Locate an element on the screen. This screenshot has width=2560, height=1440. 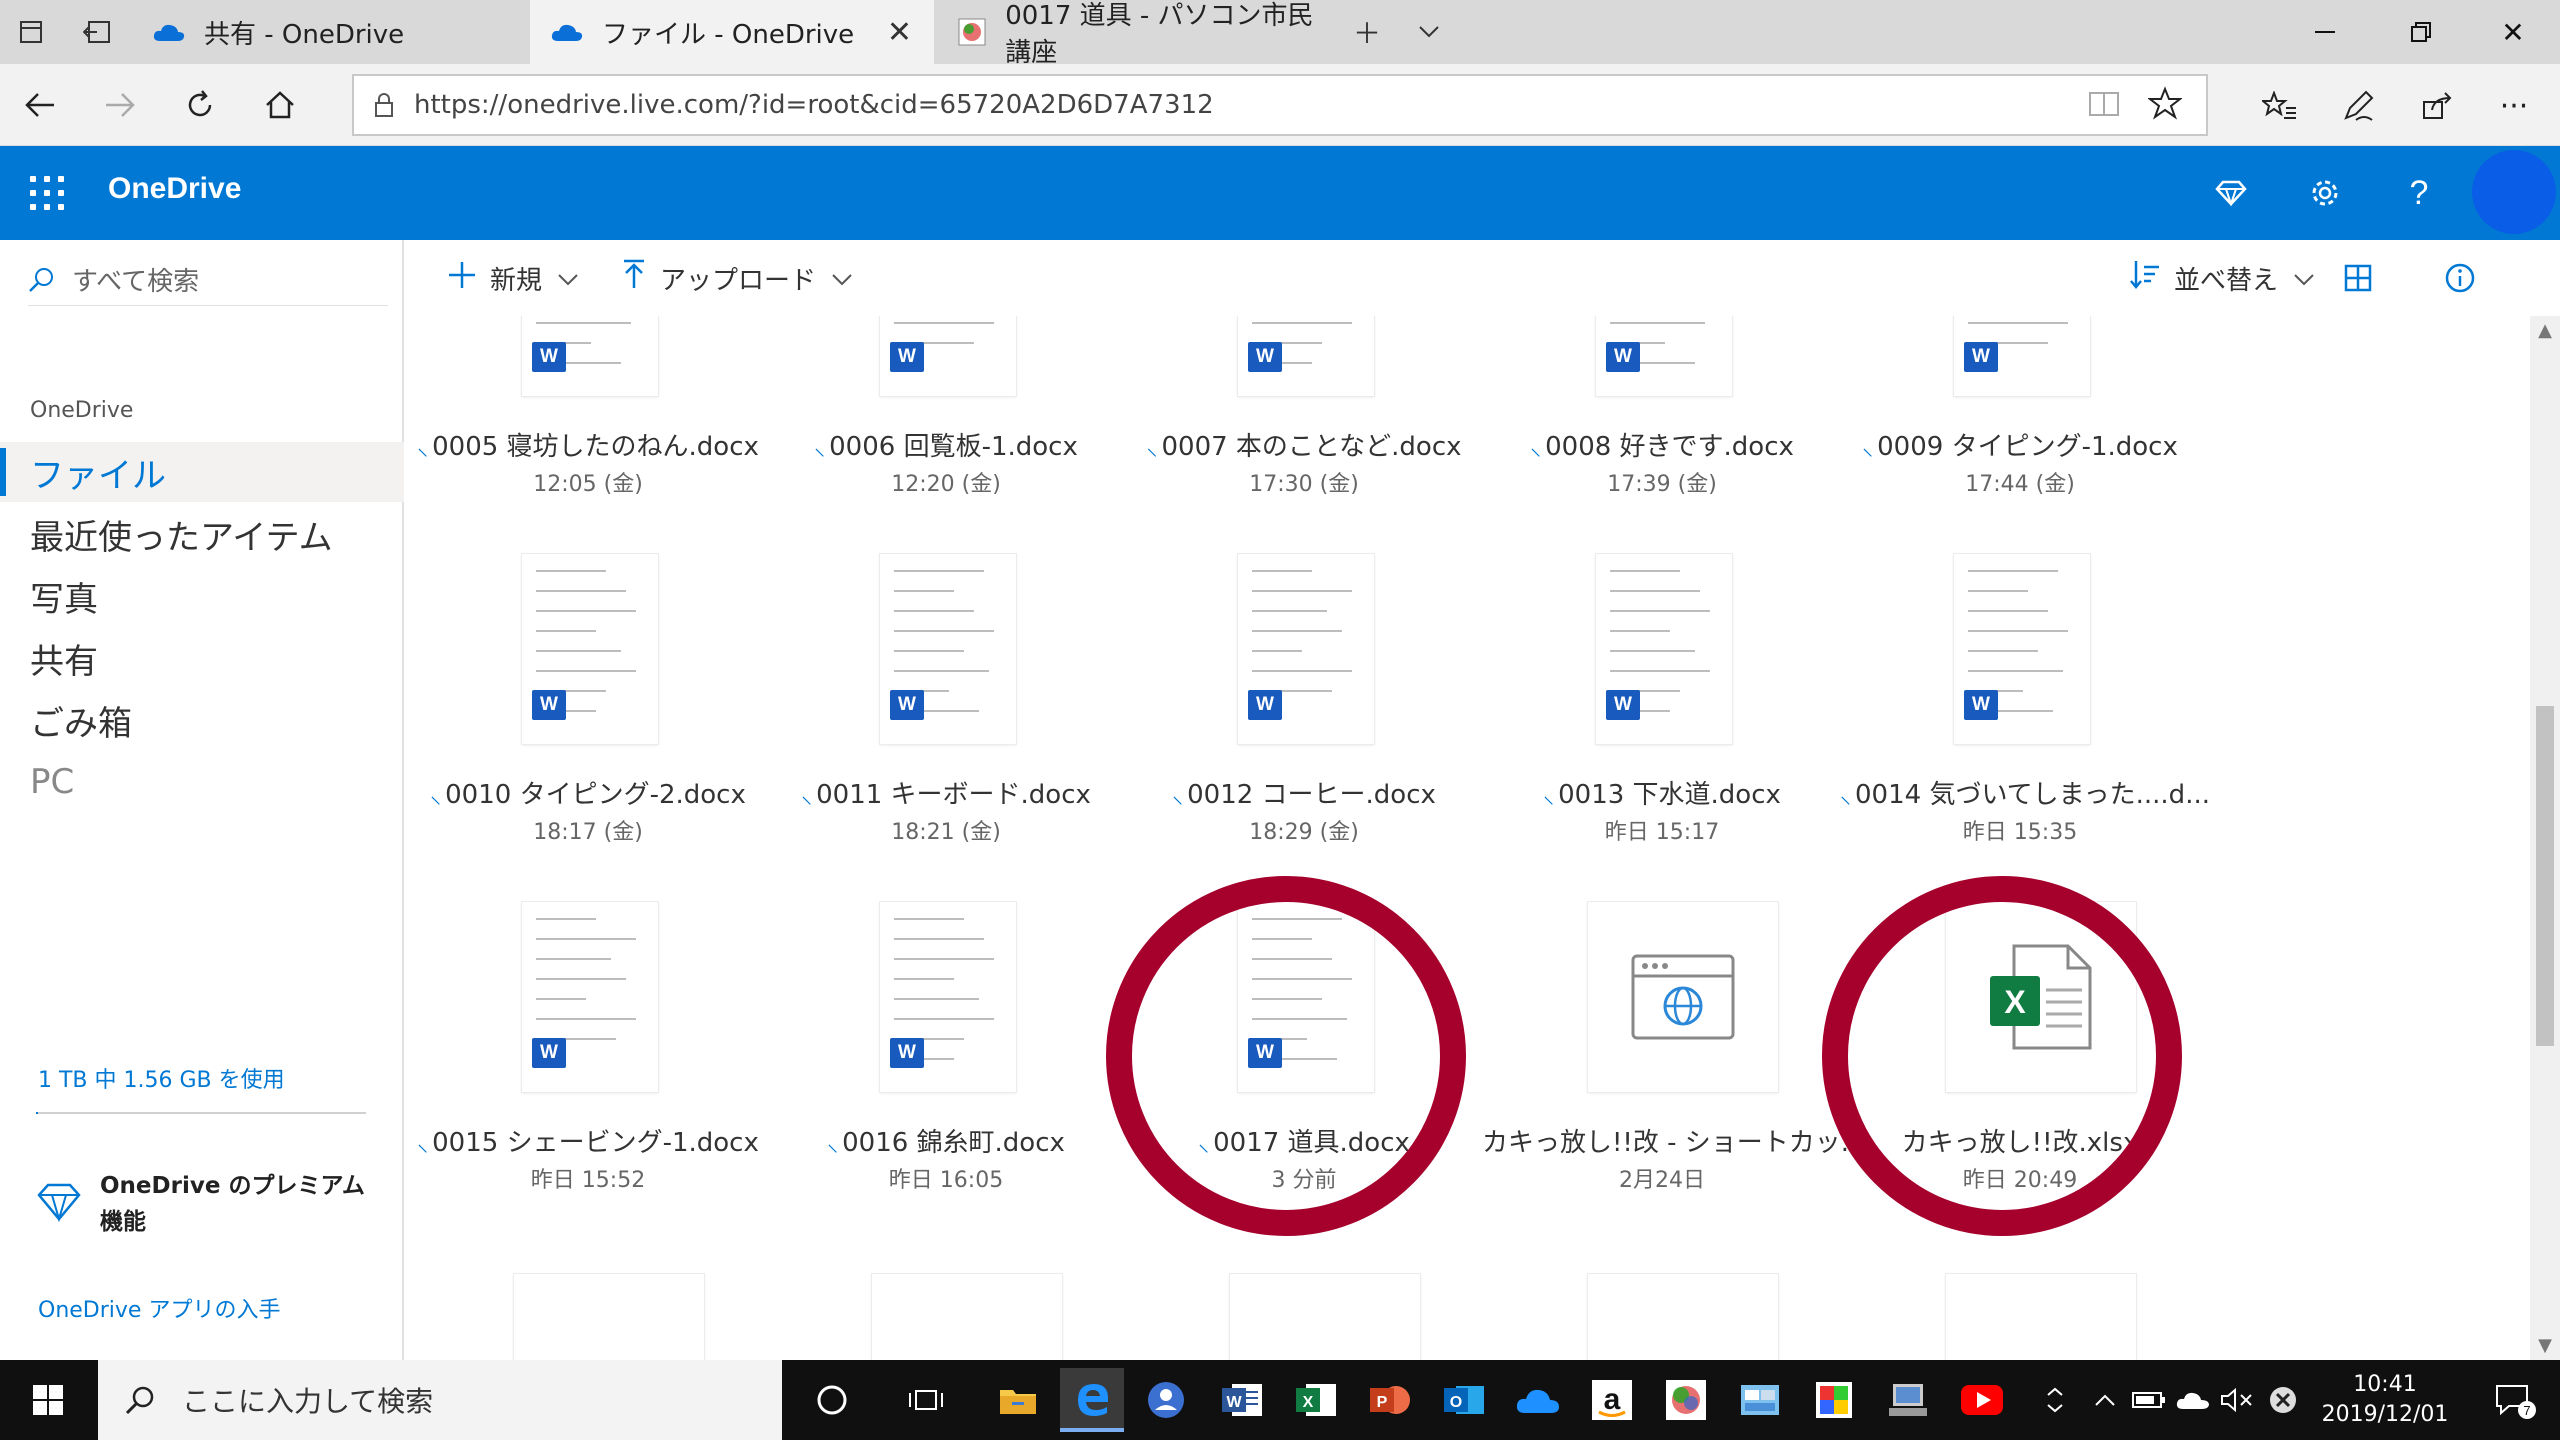
file-name: ⸜ 0015 シェービング-1.docx is located at coordinates (588, 1140).